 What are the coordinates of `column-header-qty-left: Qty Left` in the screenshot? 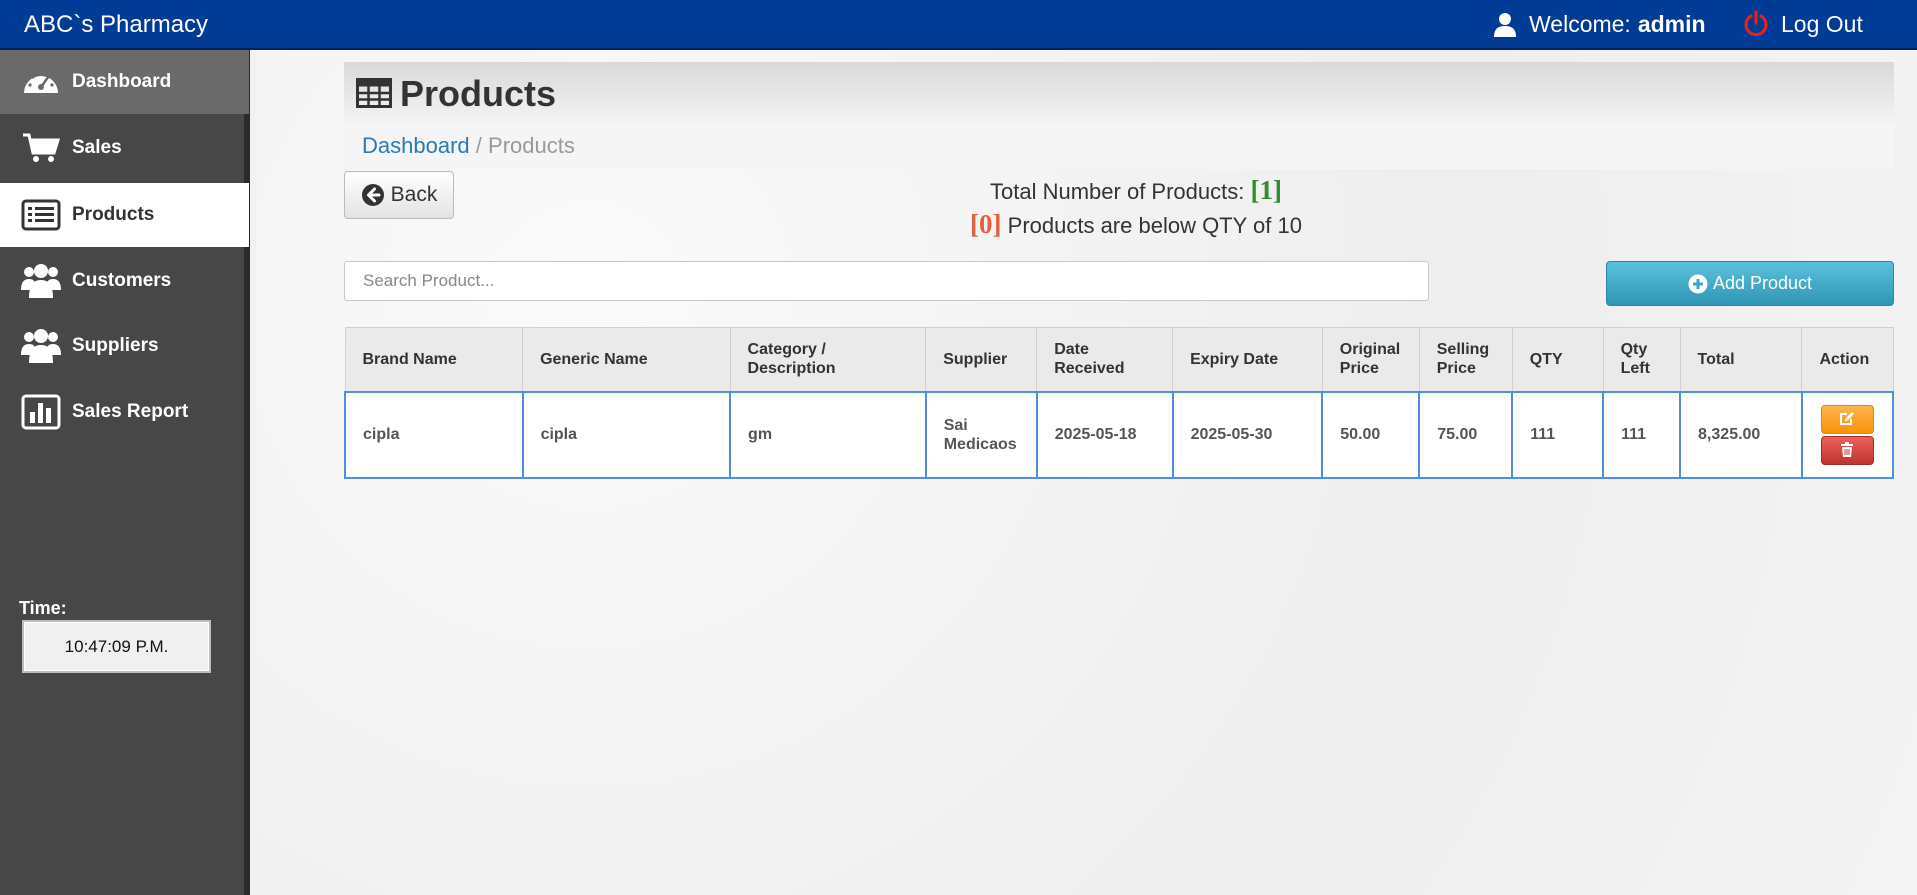 It's located at (1641, 359).